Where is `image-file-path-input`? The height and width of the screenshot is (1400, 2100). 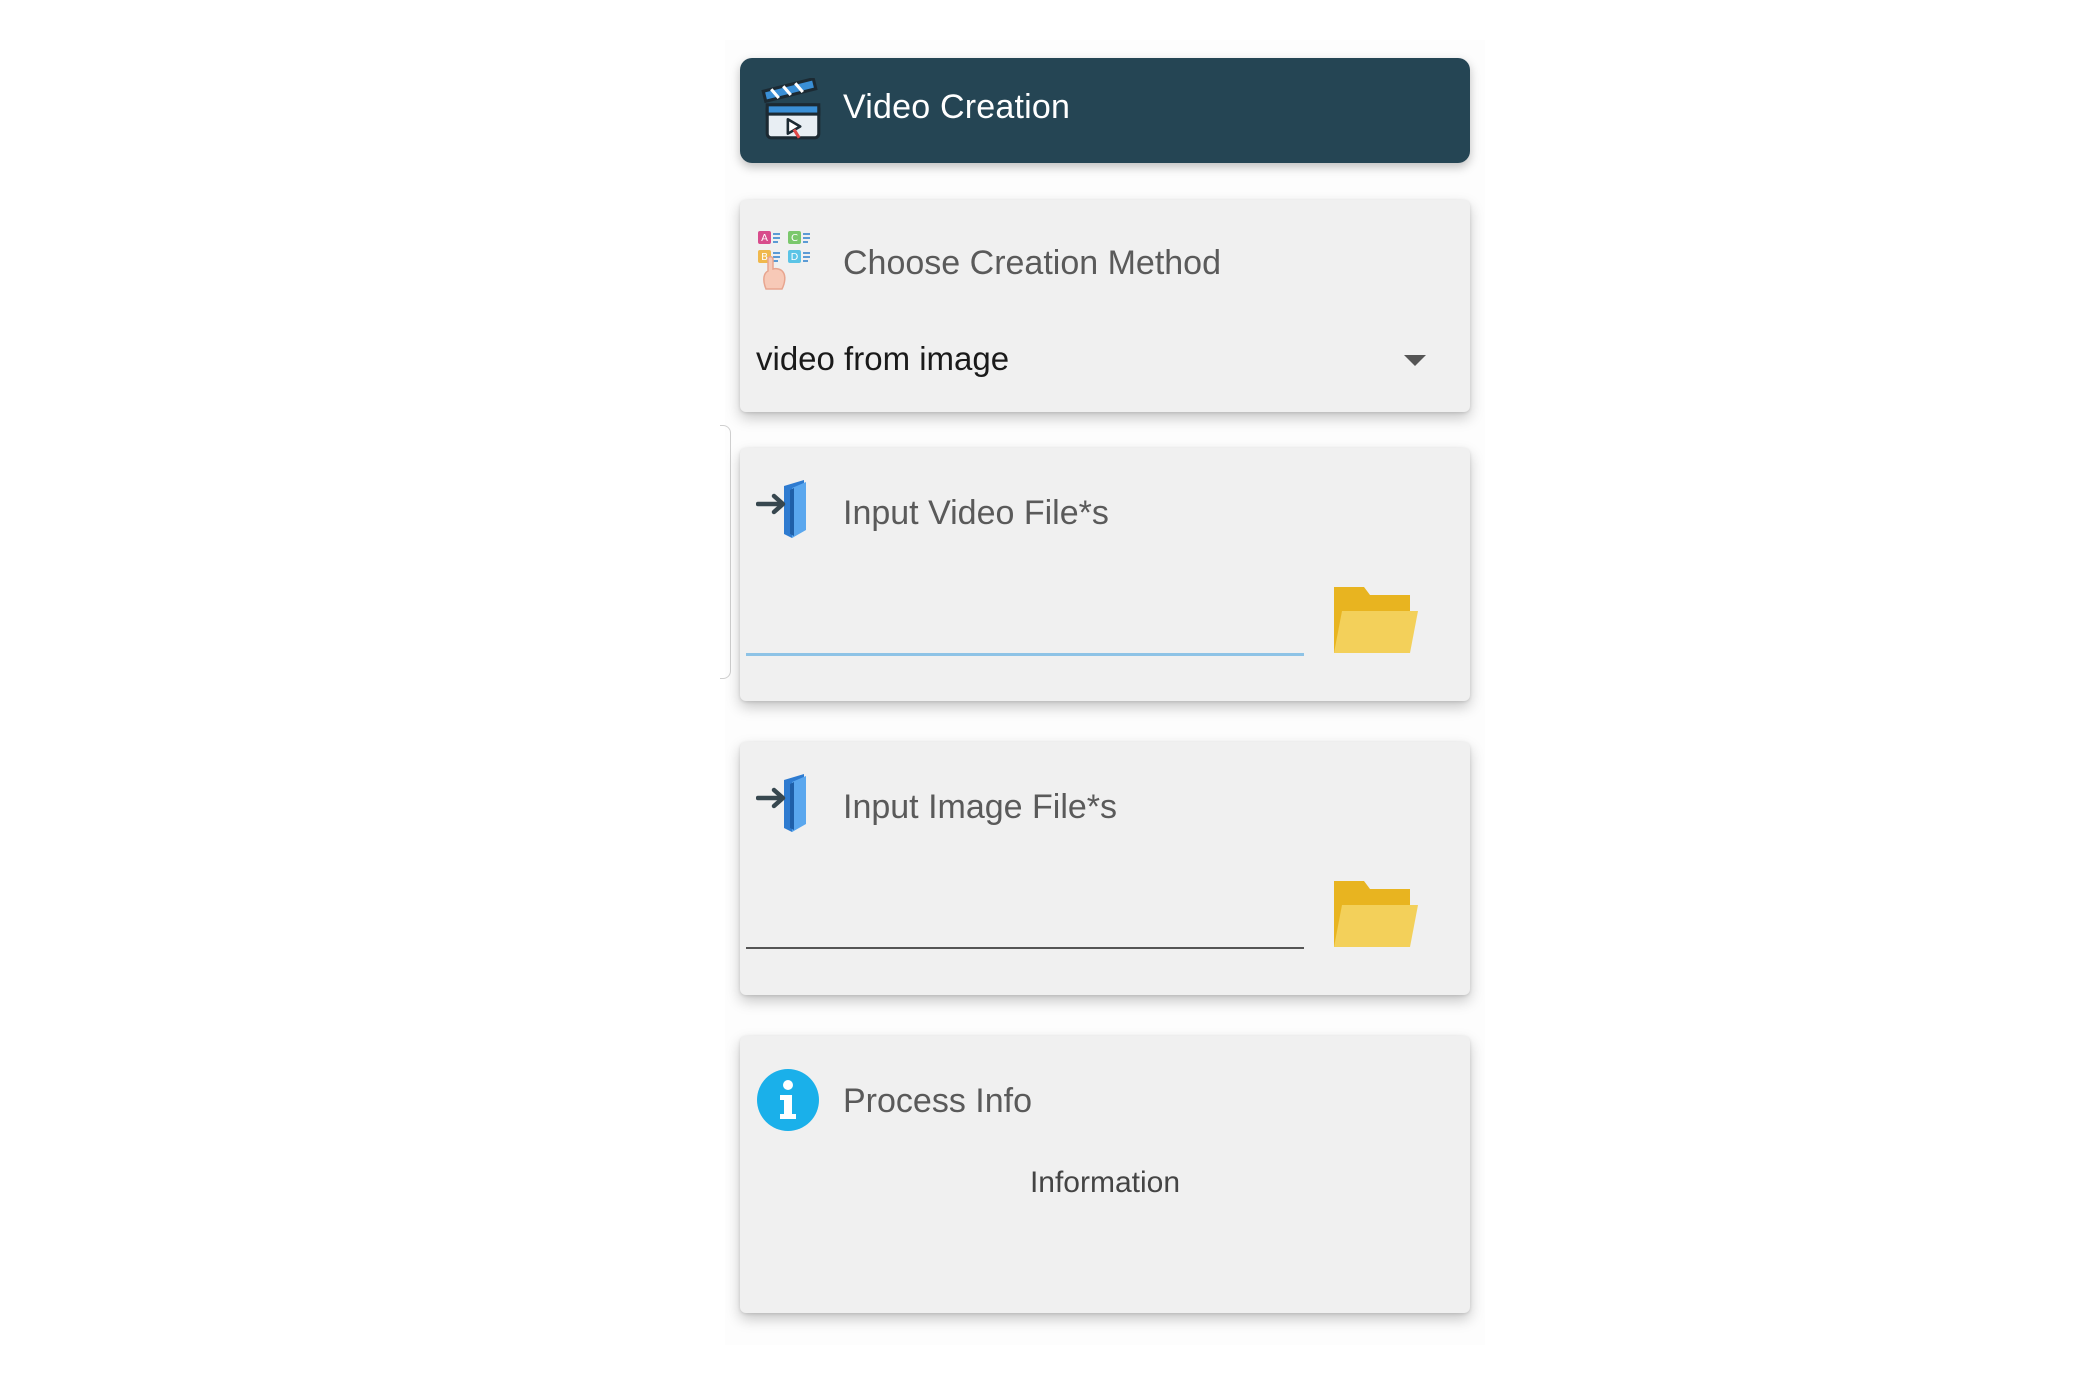
image-file-path-input is located at coordinates (1027, 902).